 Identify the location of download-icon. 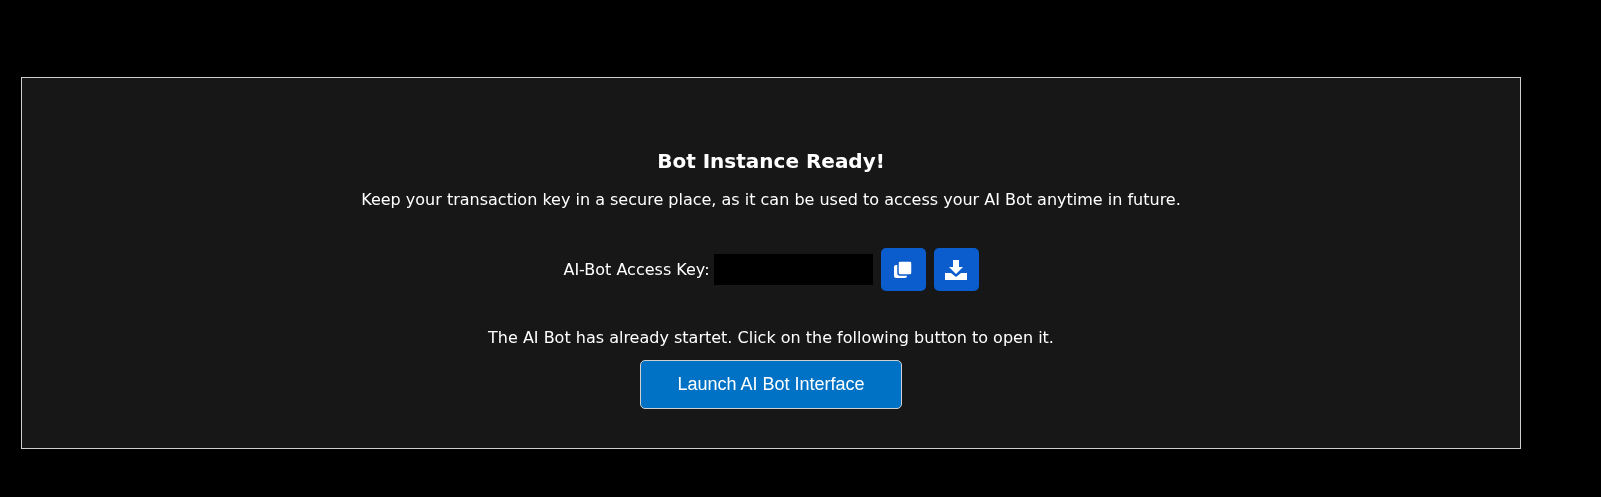
(956, 269).